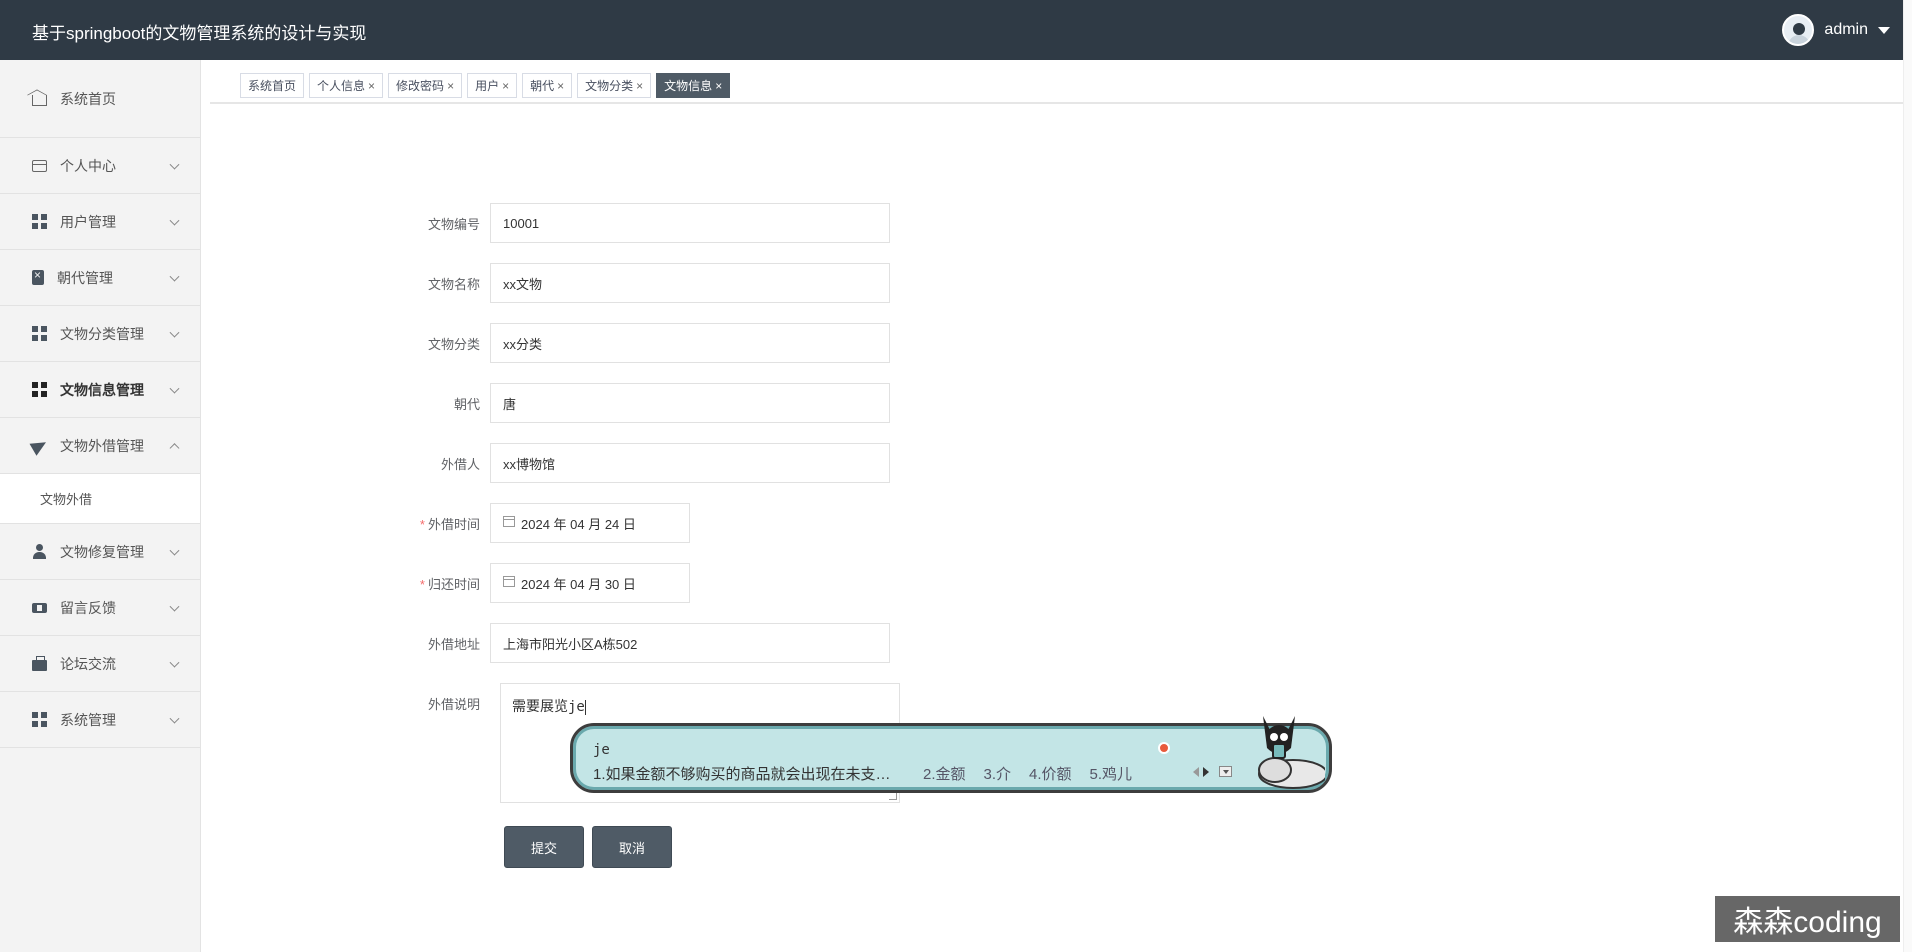 This screenshot has width=1912, height=952. I want to click on note-composing: je, so click(576, 707).